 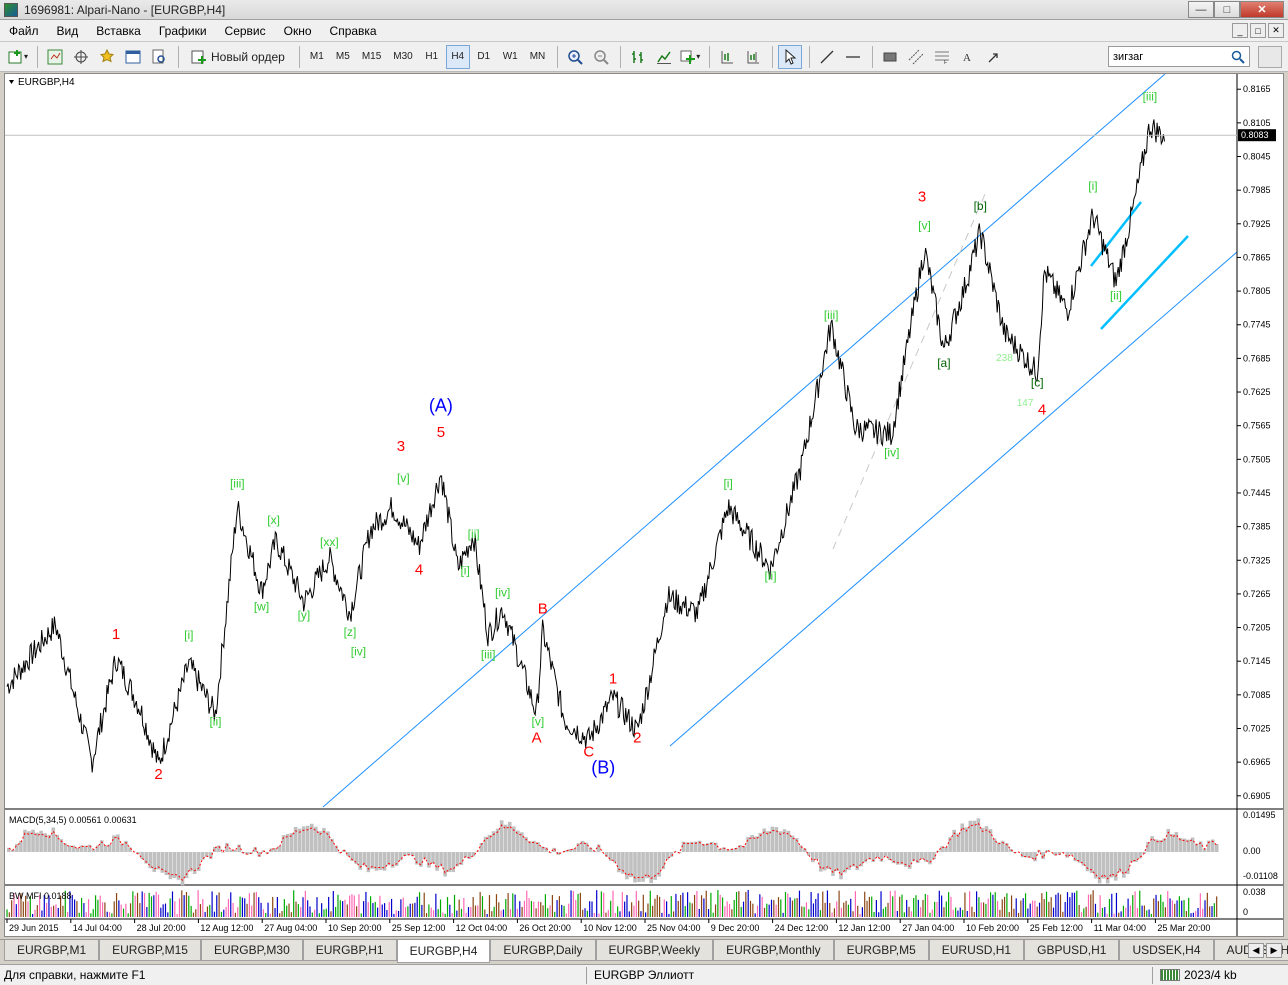 I want to click on child-close-button: ✕, so click(x=1276, y=30).